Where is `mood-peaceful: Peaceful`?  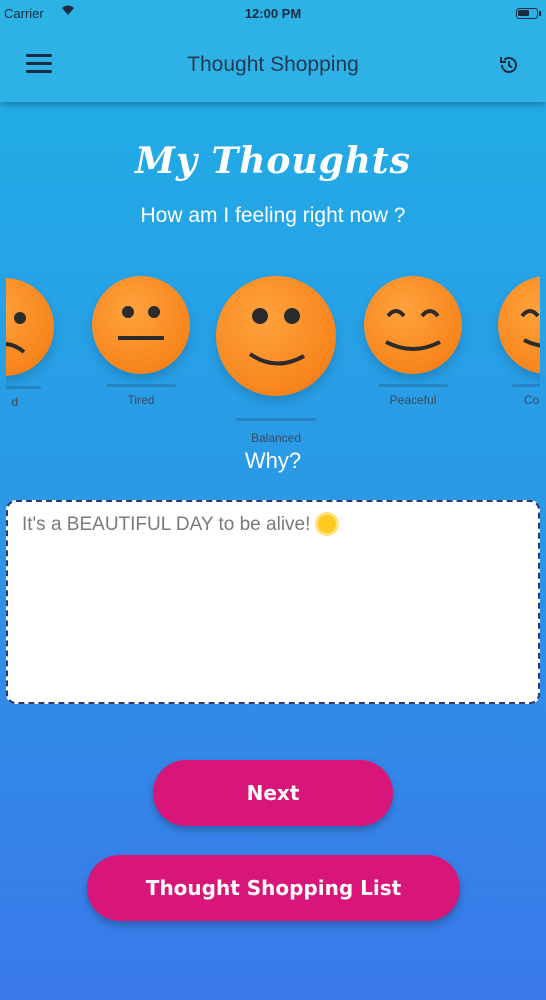 mood-peaceful: Peaceful is located at coordinates (413, 341).